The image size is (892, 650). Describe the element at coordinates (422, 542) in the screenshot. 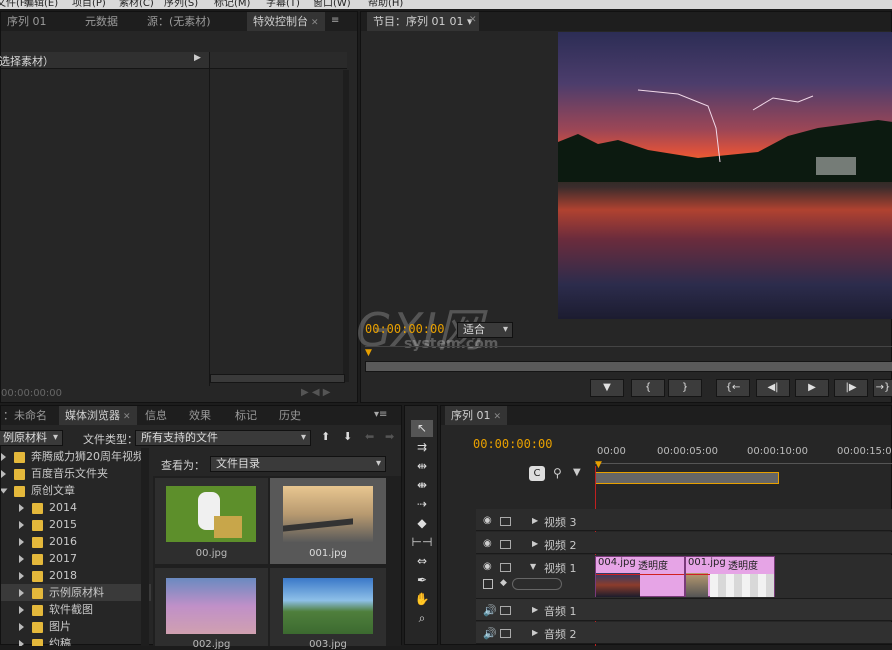

I see `slip-tool-icon: ⊢⊣` at that location.